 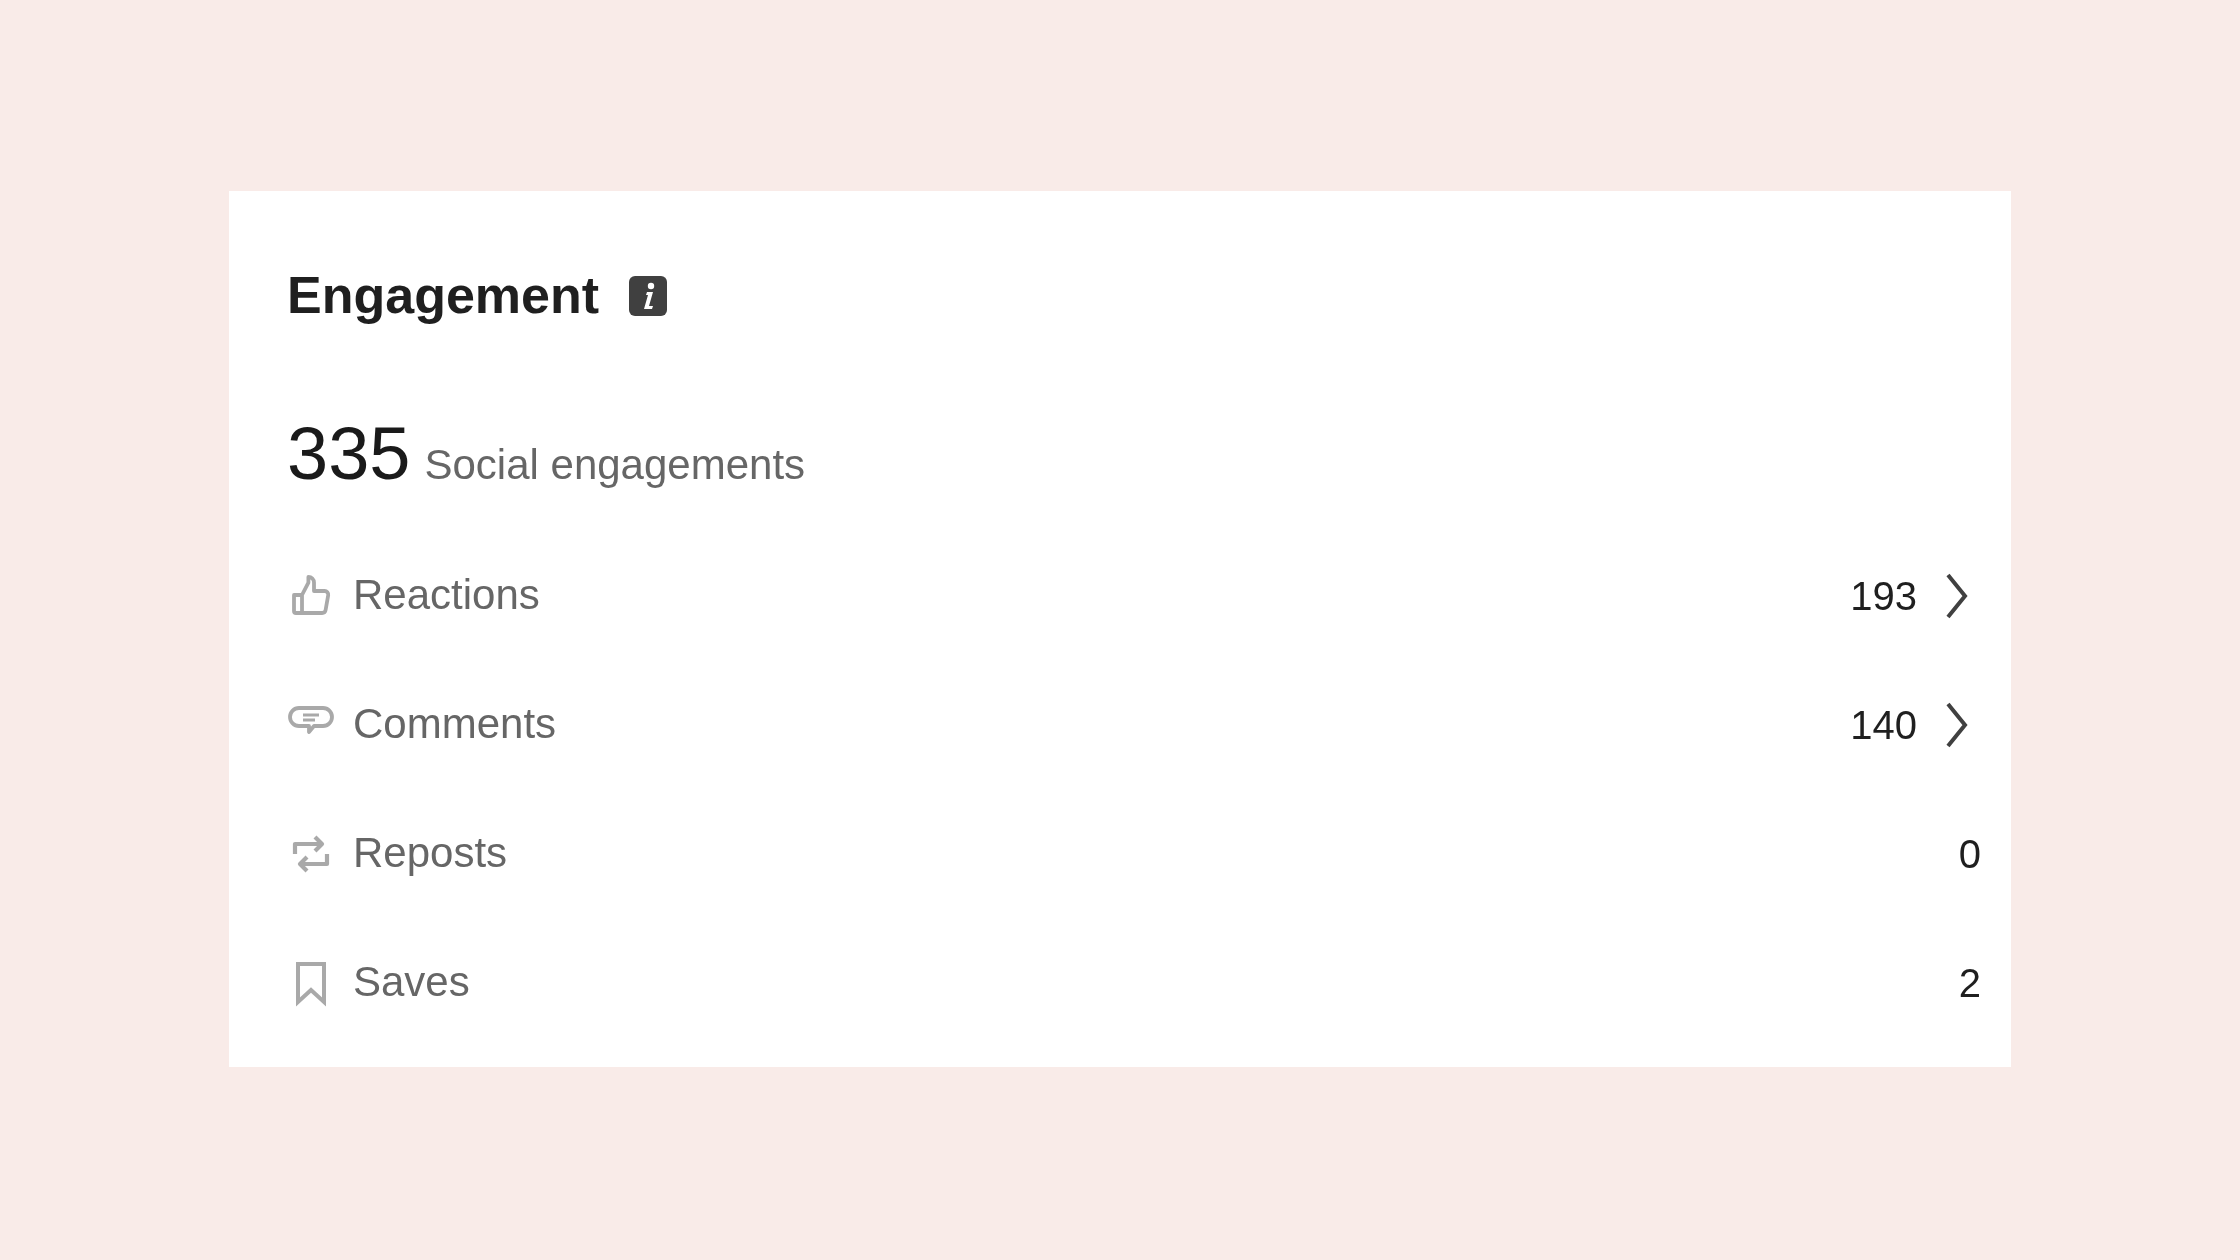 What do you see at coordinates (648, 295) in the screenshot?
I see `info-icon` at bounding box center [648, 295].